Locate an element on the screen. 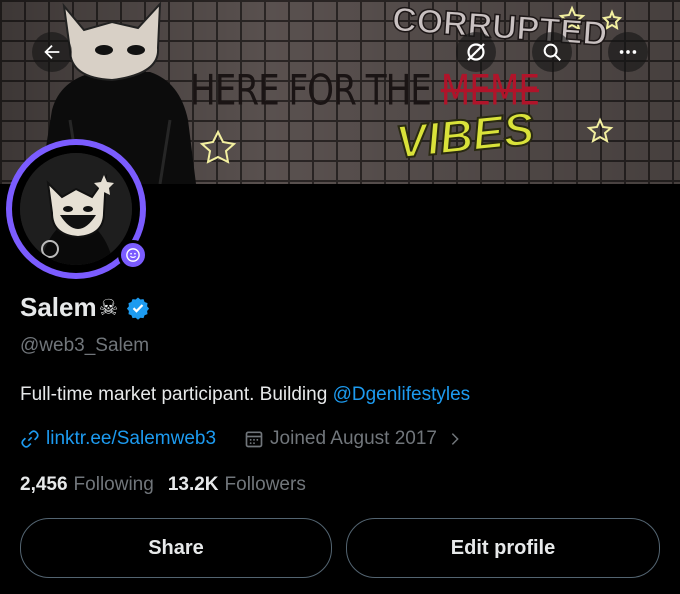 The image size is (680, 594). follow-stats: 2,456 Following 13.2K Followers is located at coordinates (163, 485).